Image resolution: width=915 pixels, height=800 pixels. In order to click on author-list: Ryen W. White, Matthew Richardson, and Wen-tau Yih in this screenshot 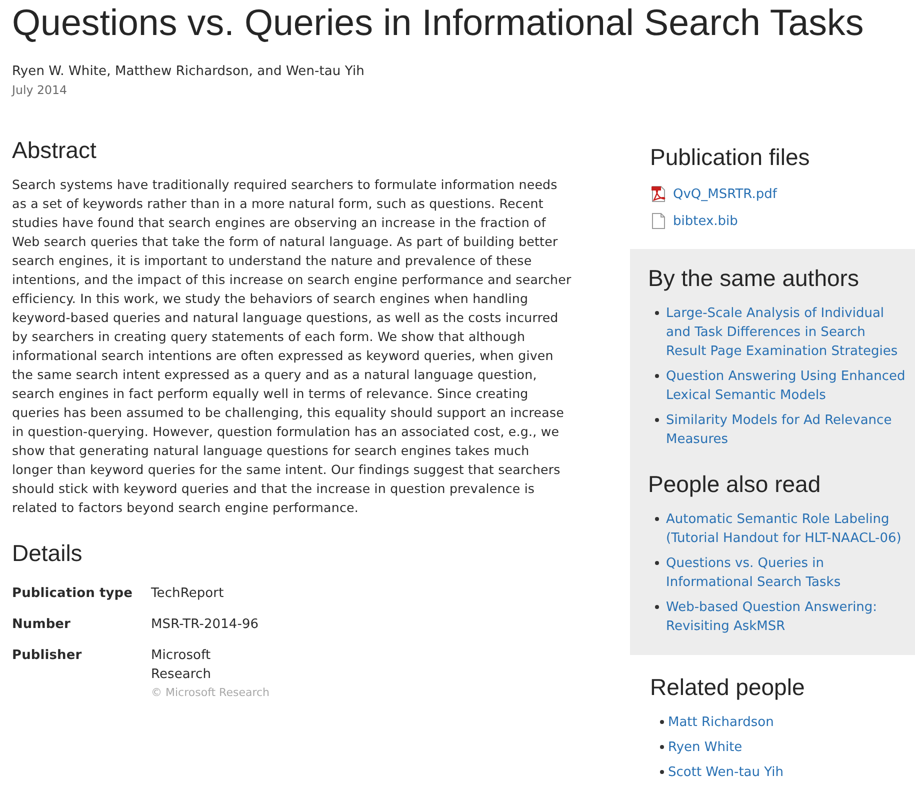, I will do `click(188, 71)`.